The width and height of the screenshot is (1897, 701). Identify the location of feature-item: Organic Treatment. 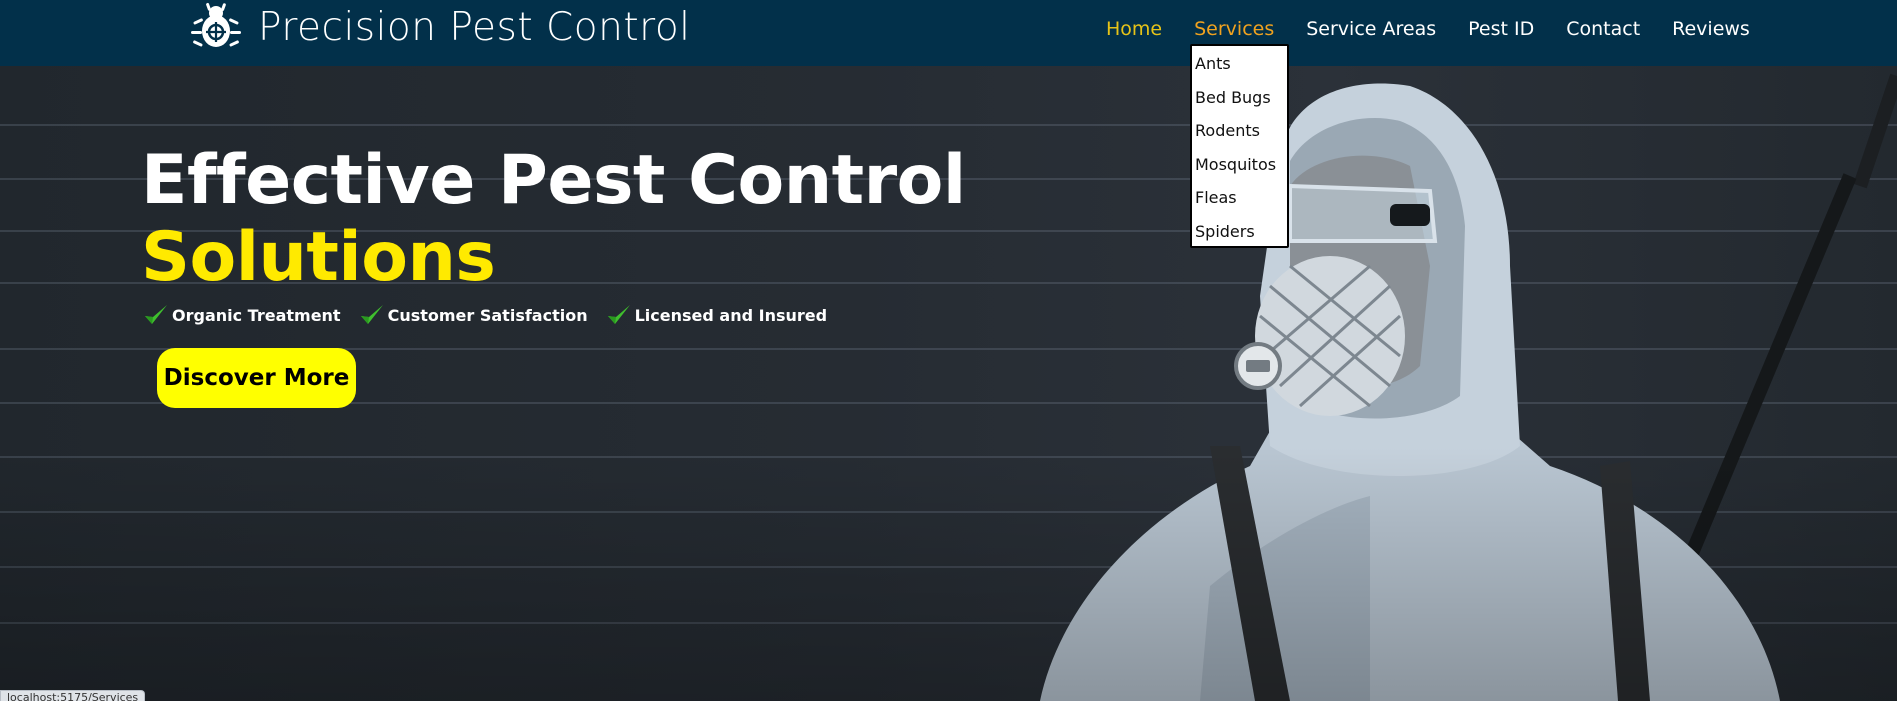
(242, 315).